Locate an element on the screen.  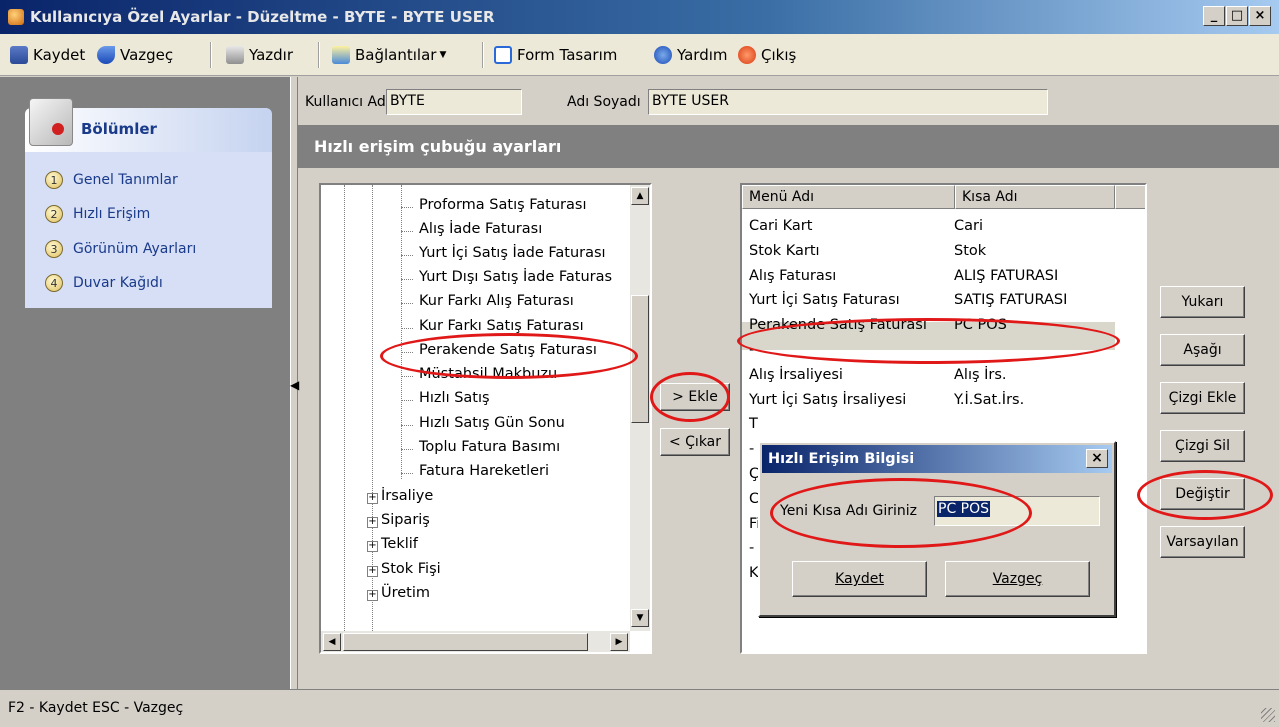
hscroll-thumb is located at coordinates (465, 642).